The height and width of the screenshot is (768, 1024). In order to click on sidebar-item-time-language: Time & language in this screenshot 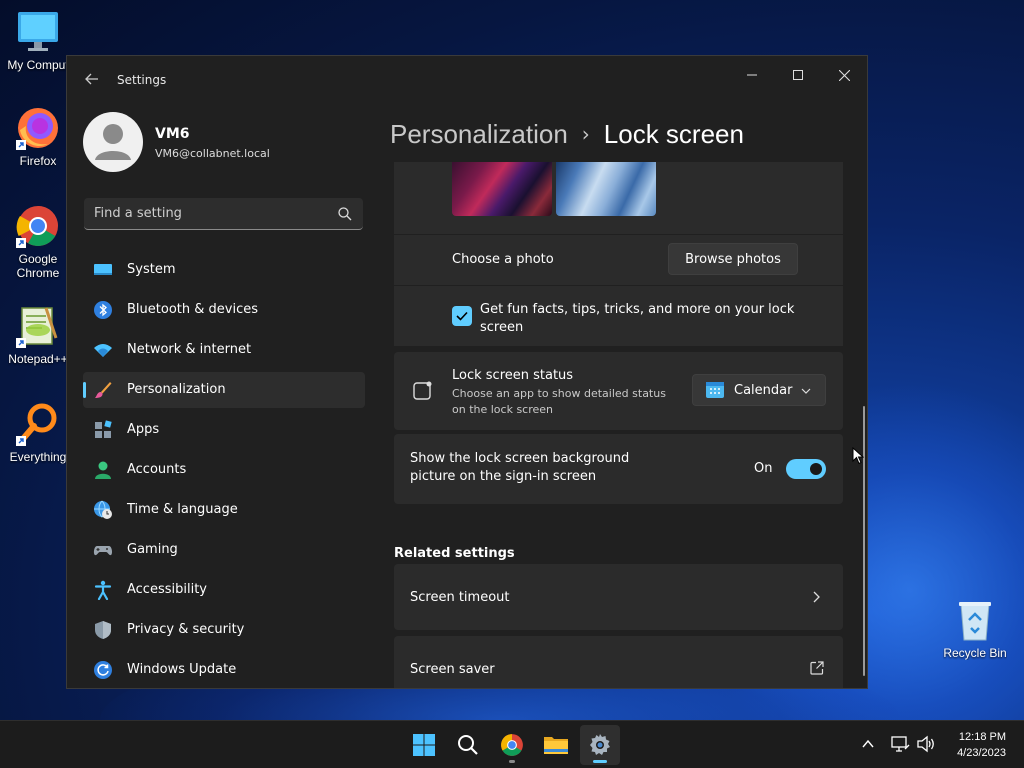, I will do `click(224, 510)`.